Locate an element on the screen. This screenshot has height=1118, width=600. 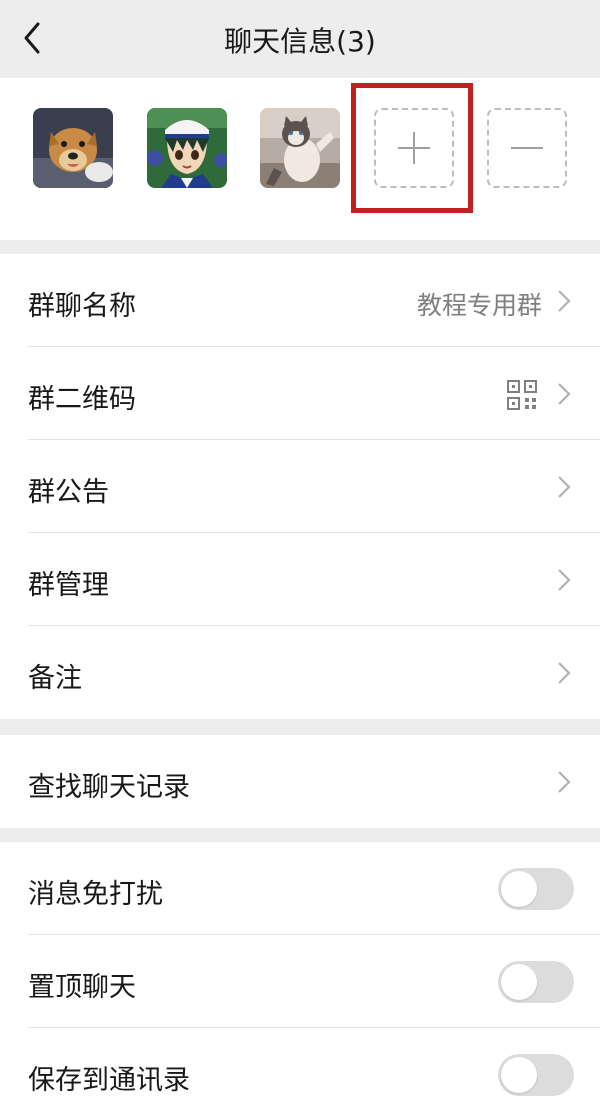
anime-avatar-image is located at coordinates (187, 148).